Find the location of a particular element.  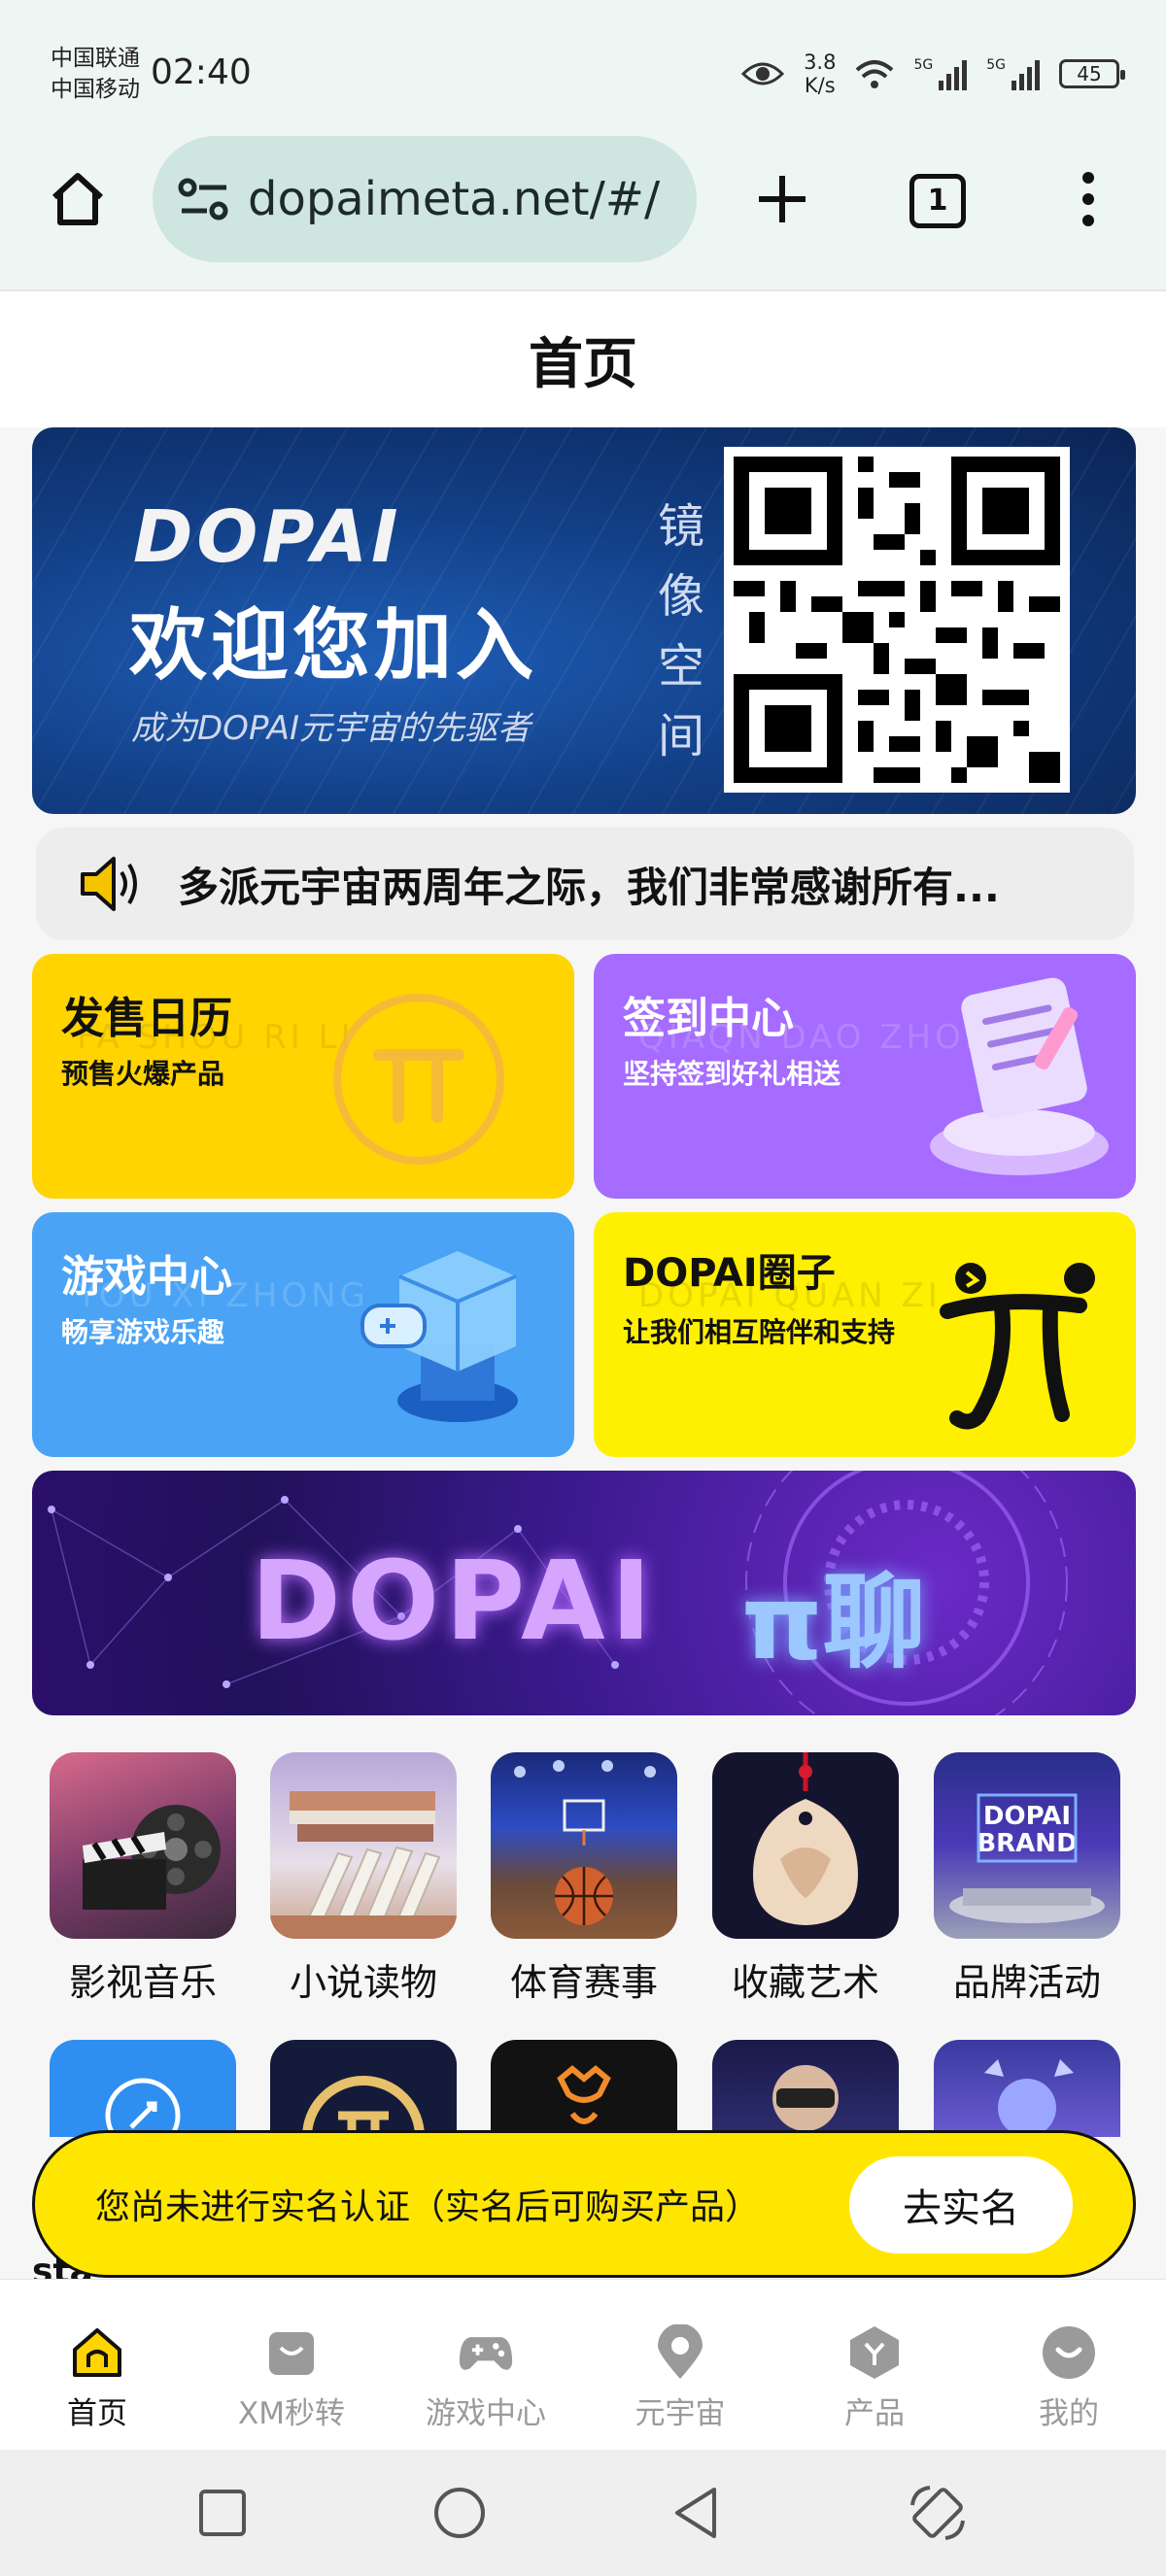

speed-value: 3.8 is located at coordinates (820, 62).